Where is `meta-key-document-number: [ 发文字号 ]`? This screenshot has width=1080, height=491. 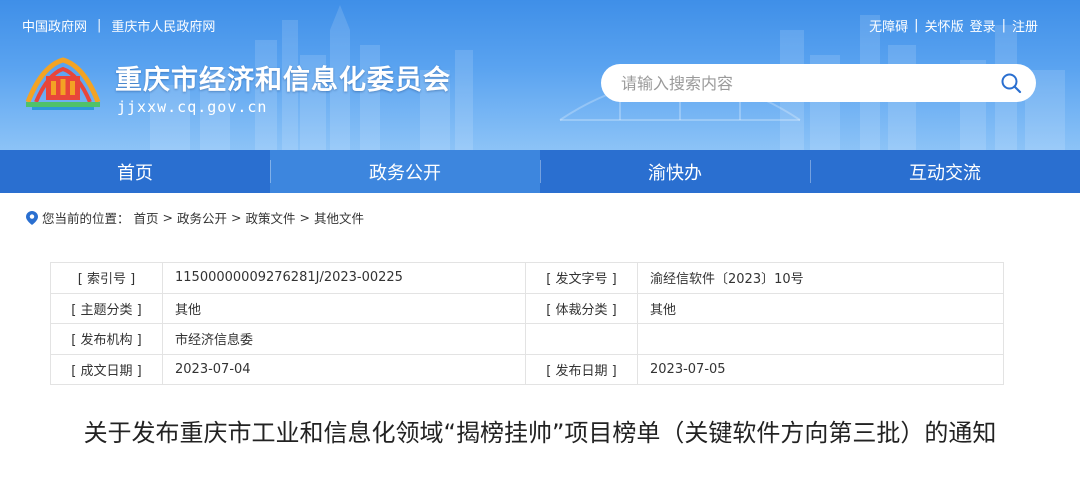
meta-key-document-number: [ 发文字号 ] is located at coordinates (581, 278).